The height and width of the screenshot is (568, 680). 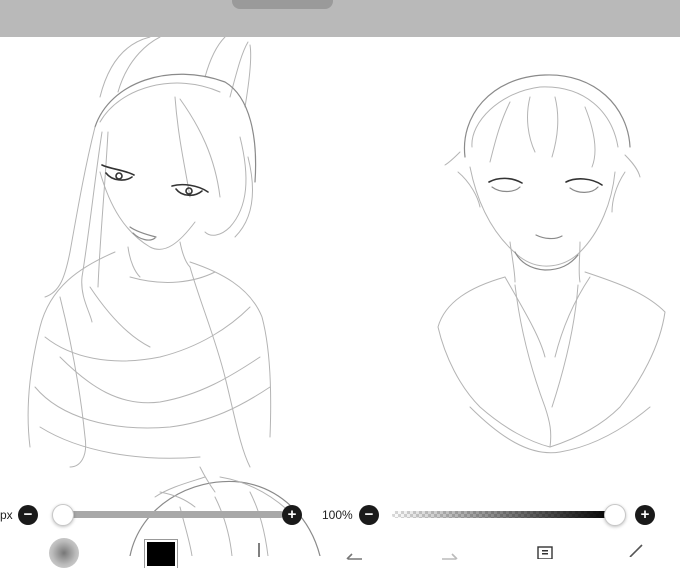 What do you see at coordinates (173, 514) in the screenshot?
I see `brush-size-slider` at bounding box center [173, 514].